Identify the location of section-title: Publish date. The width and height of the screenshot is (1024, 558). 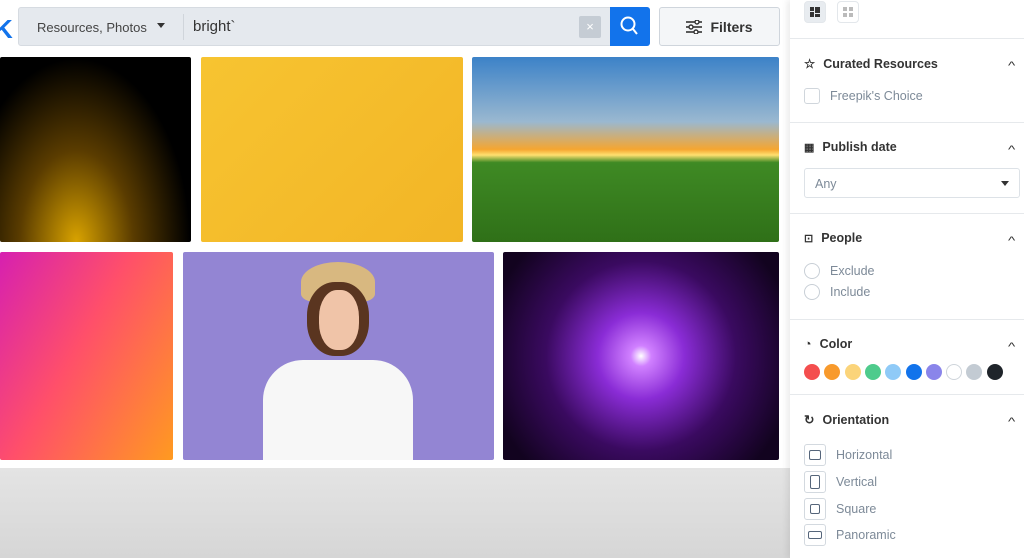
(859, 147).